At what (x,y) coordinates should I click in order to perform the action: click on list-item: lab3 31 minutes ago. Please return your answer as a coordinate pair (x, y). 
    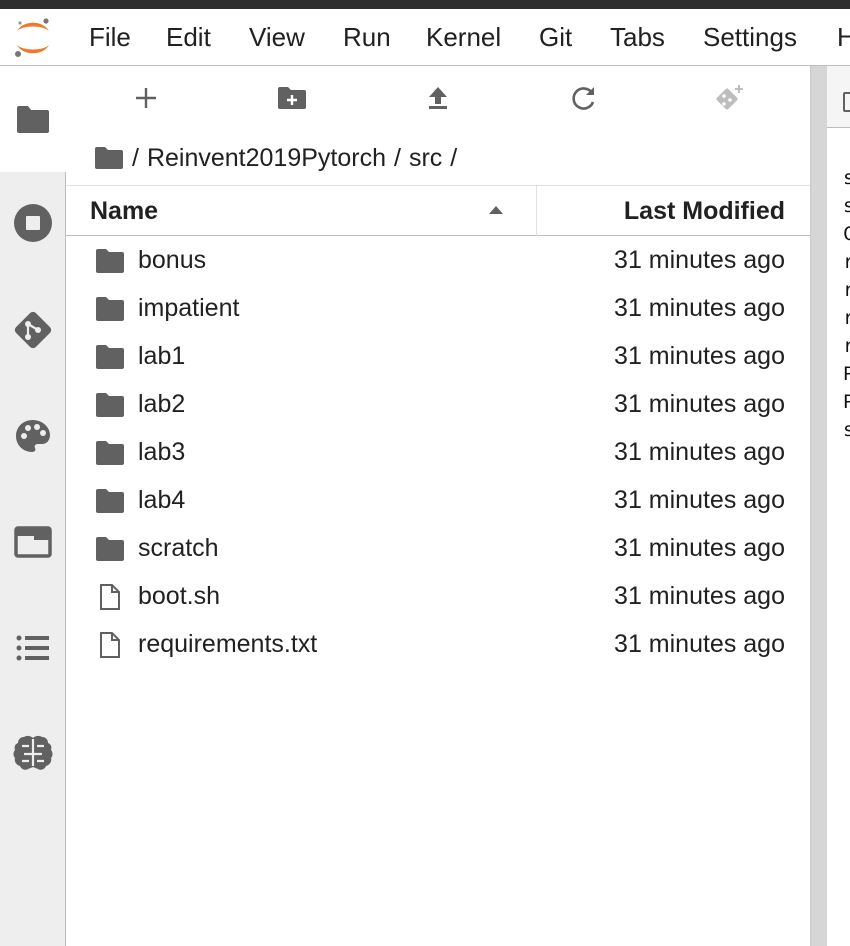
    Looking at the image, I should click on (438, 453).